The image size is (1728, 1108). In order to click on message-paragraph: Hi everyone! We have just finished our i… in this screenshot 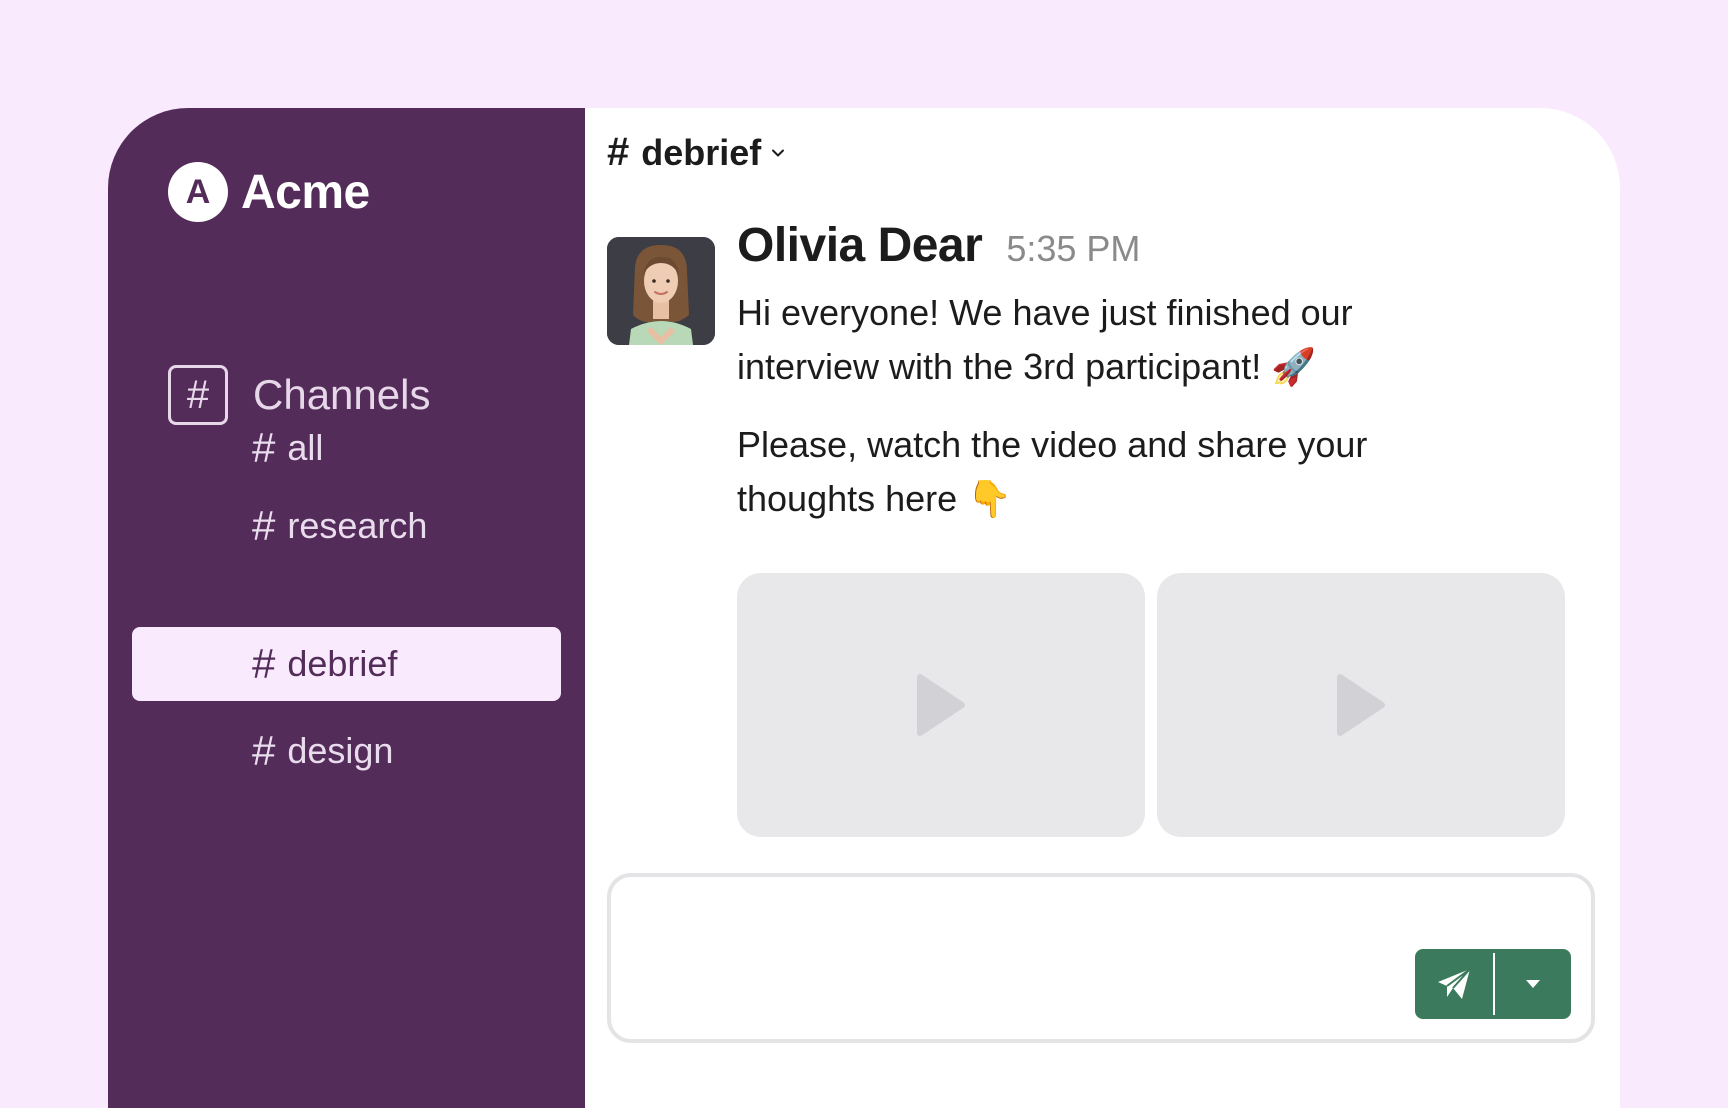, I will do `click(1045, 339)`.